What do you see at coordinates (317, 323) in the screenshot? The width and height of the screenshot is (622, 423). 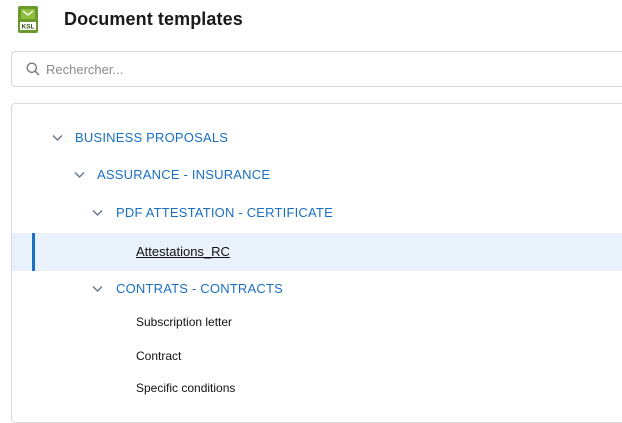 I see `tree-leaf-subscription-letter: Subscription letter` at bounding box center [317, 323].